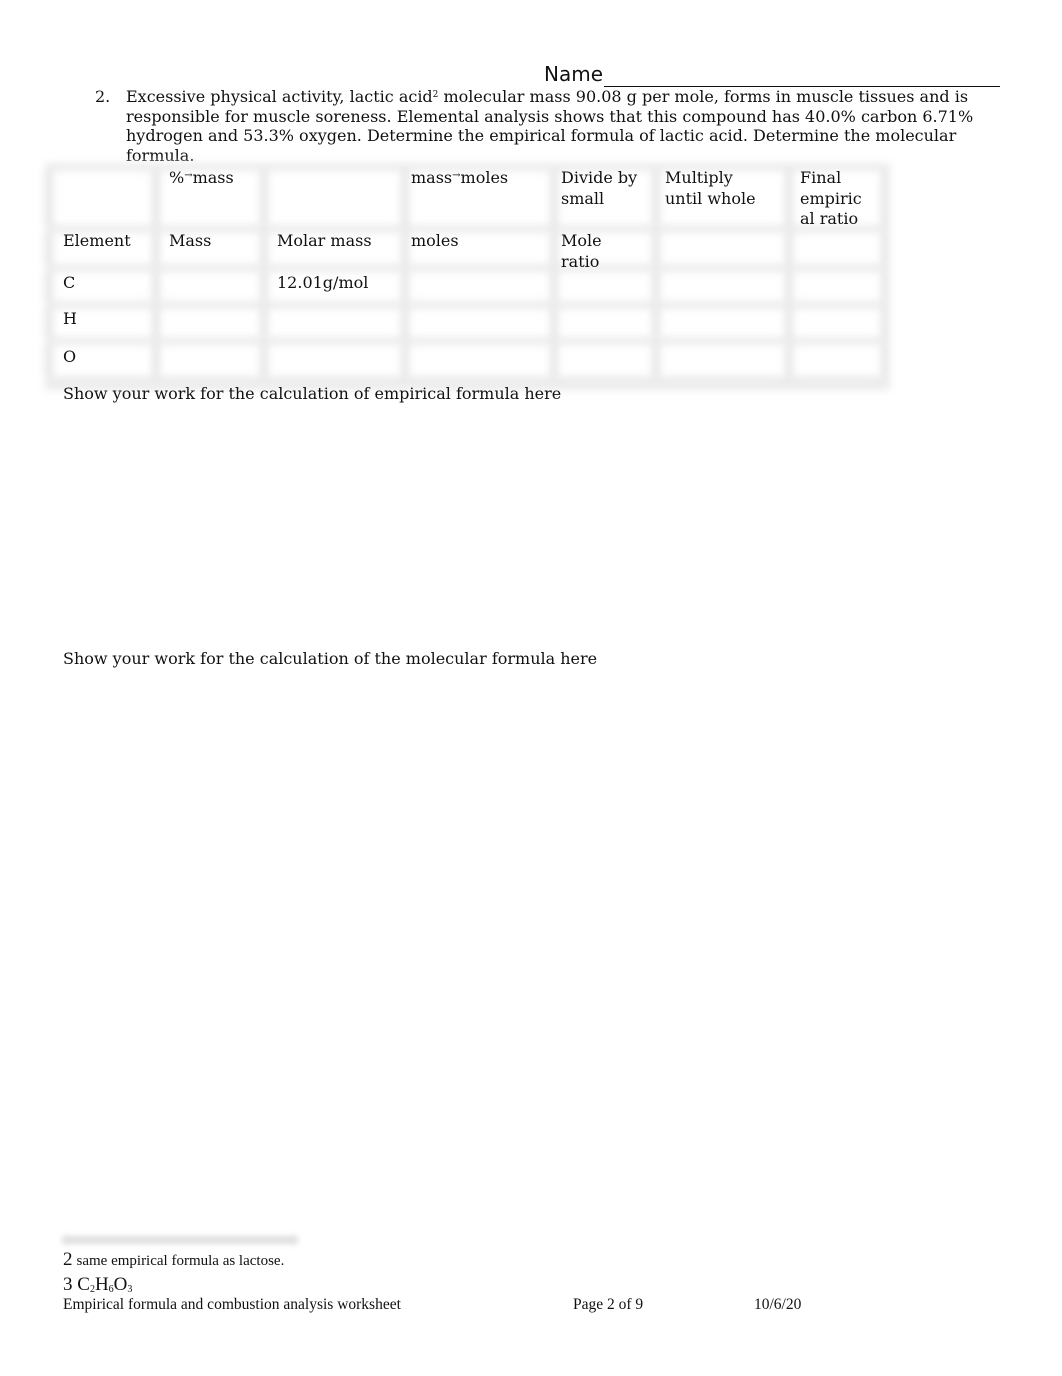 The width and height of the screenshot is (1062, 1376). What do you see at coordinates (608, 1304) in the screenshot?
I see `footer-page-number: Page 2 of 9` at bounding box center [608, 1304].